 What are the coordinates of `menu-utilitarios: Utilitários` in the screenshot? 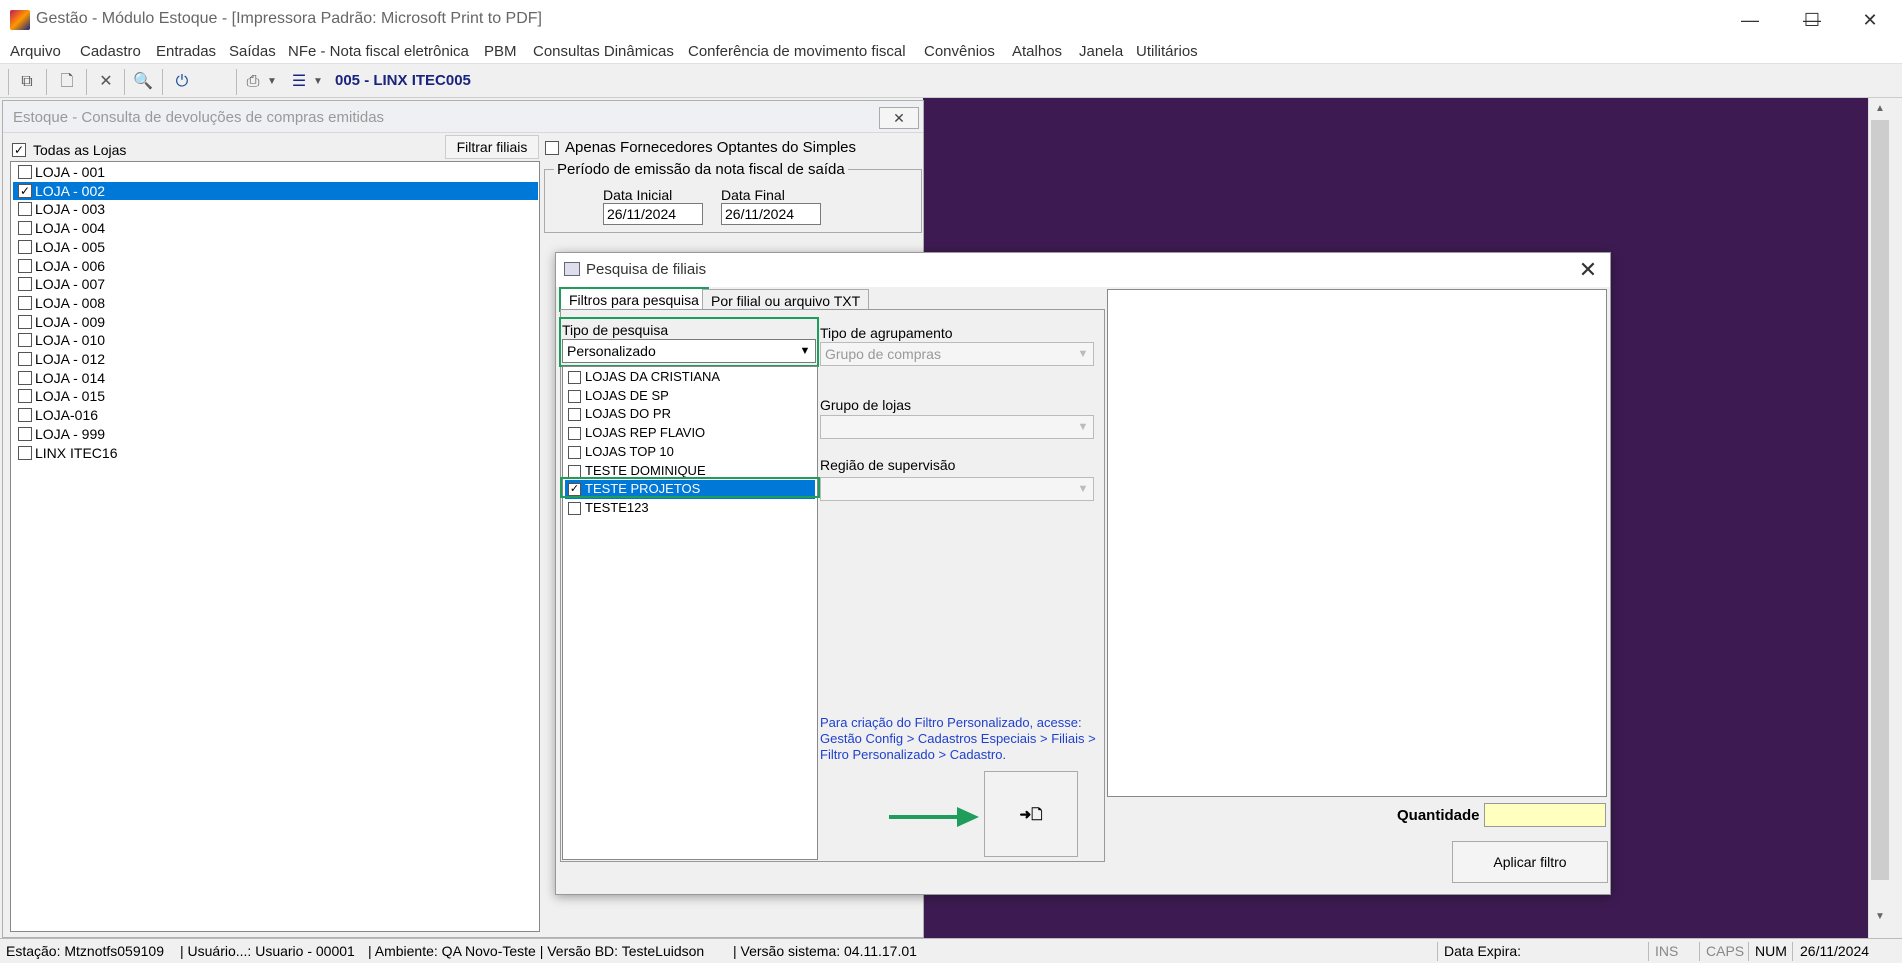 It's located at (1167, 51).